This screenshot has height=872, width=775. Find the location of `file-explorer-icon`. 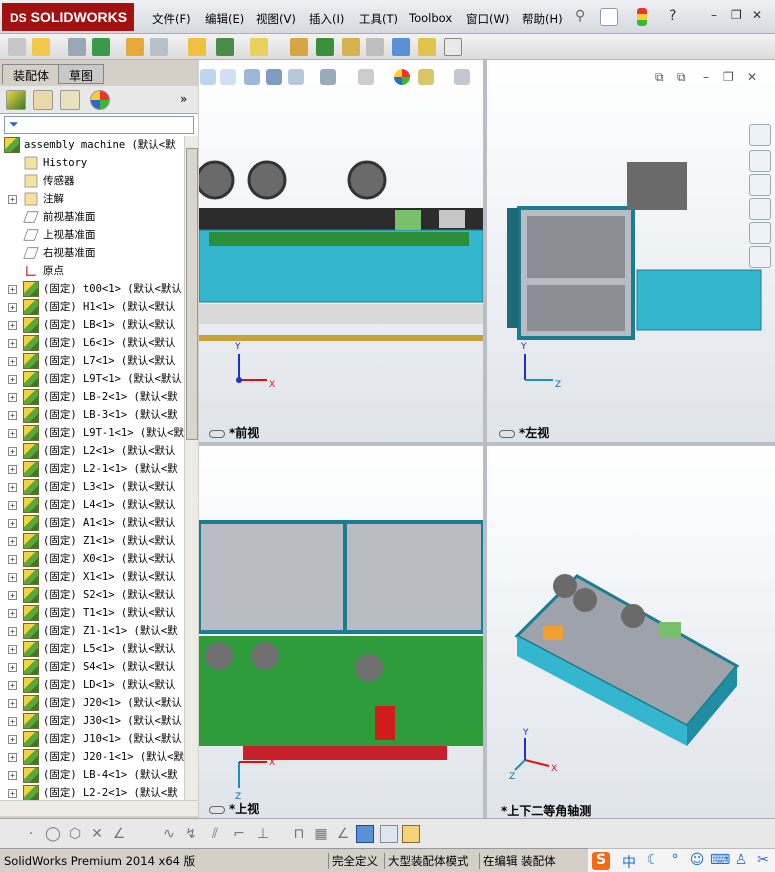

file-explorer-icon is located at coordinates (760, 185).